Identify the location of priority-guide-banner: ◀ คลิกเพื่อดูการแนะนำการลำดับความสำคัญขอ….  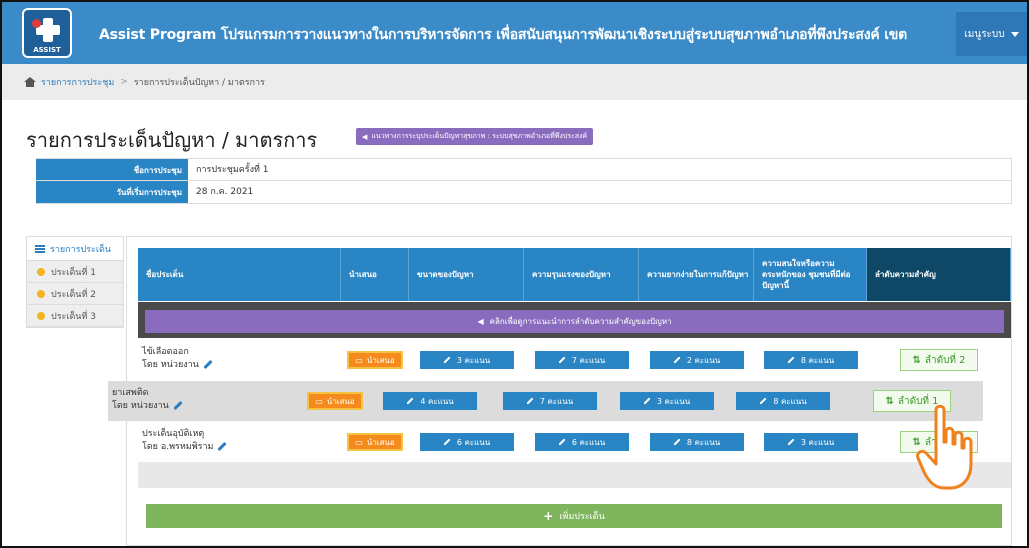
(574, 321).